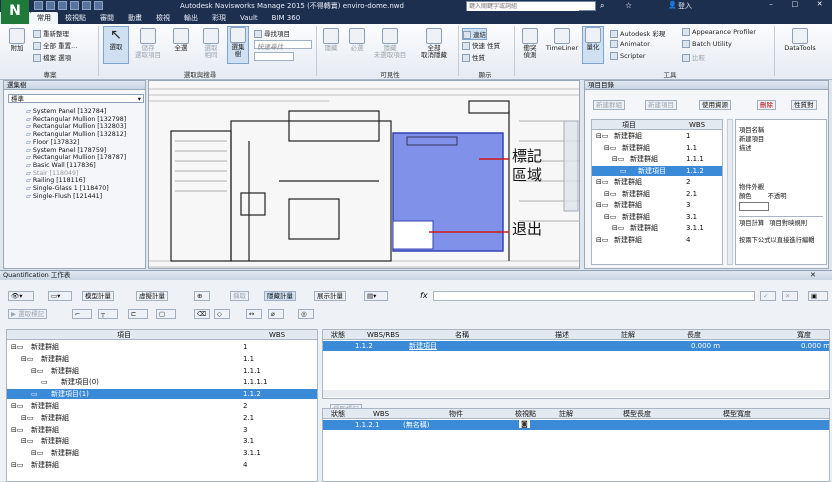 This screenshot has width=832, height=482. Describe the element at coordinates (637, 33) in the screenshot. I see `autodesk-rendering-button: Autodesk 彩現` at that location.